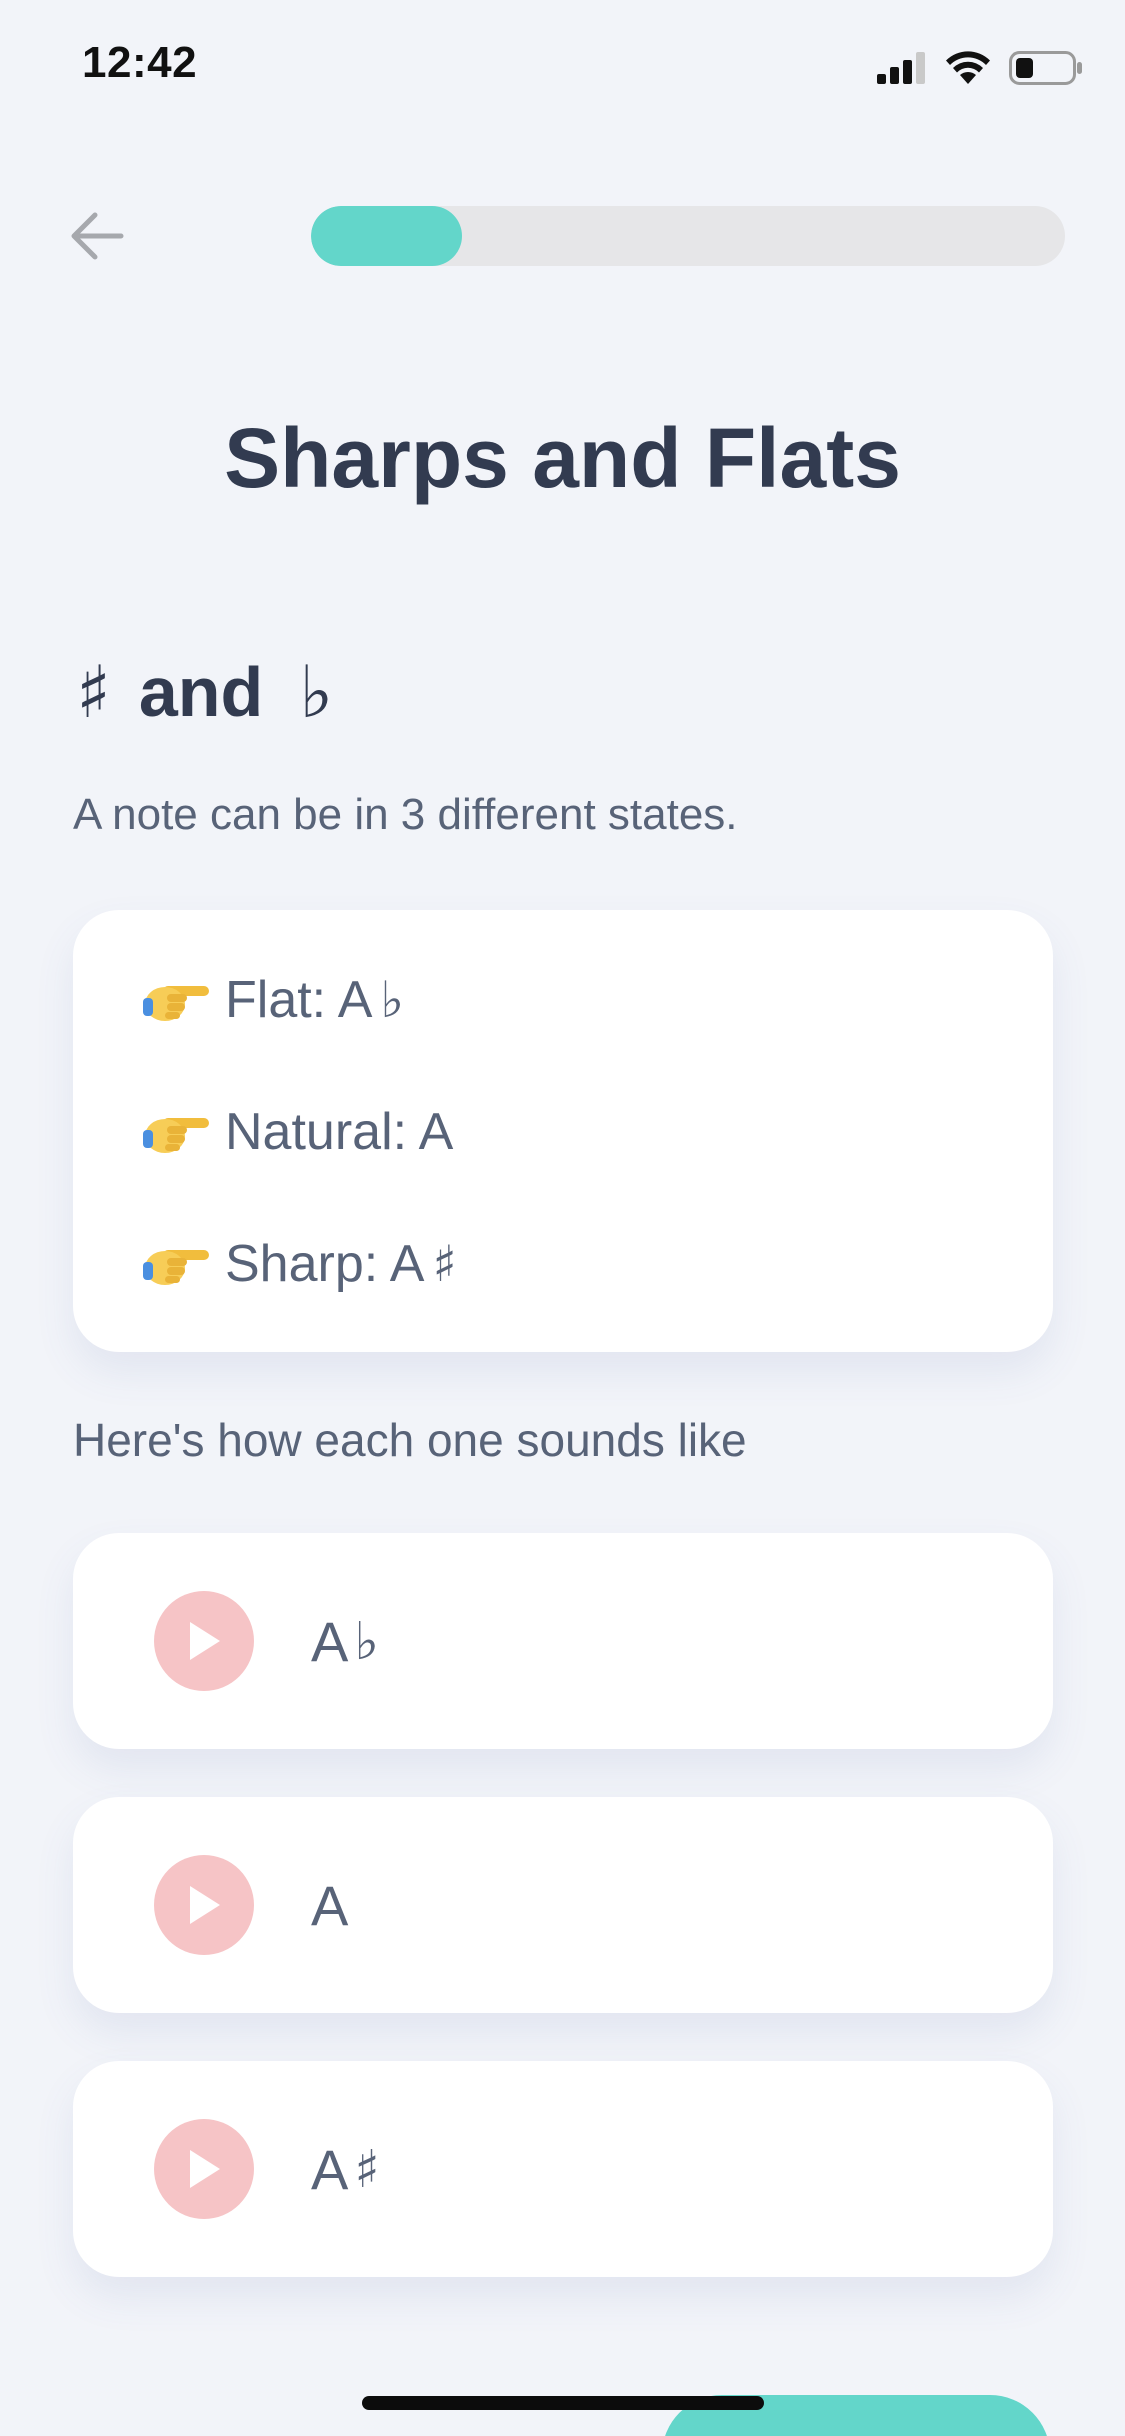 This screenshot has height=2436, width=1125. What do you see at coordinates (386, 236) in the screenshot?
I see `lesson-progress-fill` at bounding box center [386, 236].